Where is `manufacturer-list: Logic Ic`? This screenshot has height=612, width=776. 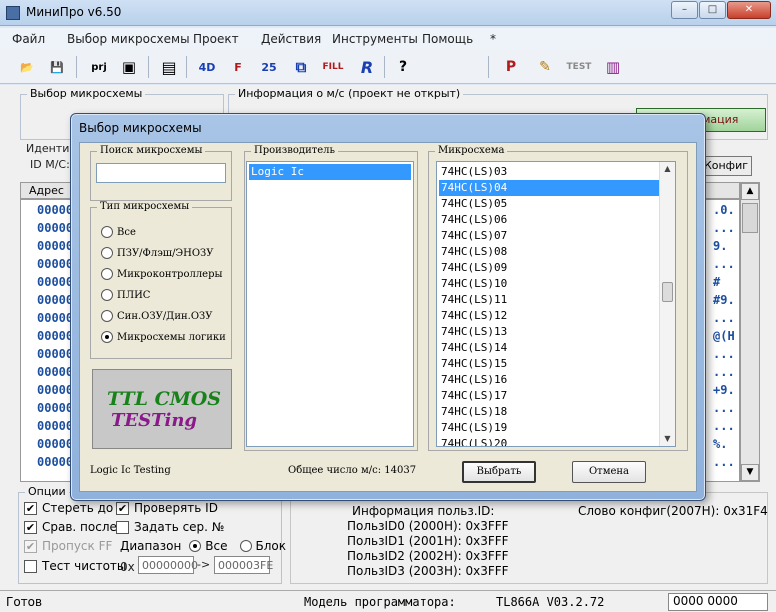
manufacturer-list: Logic Ic is located at coordinates (330, 304).